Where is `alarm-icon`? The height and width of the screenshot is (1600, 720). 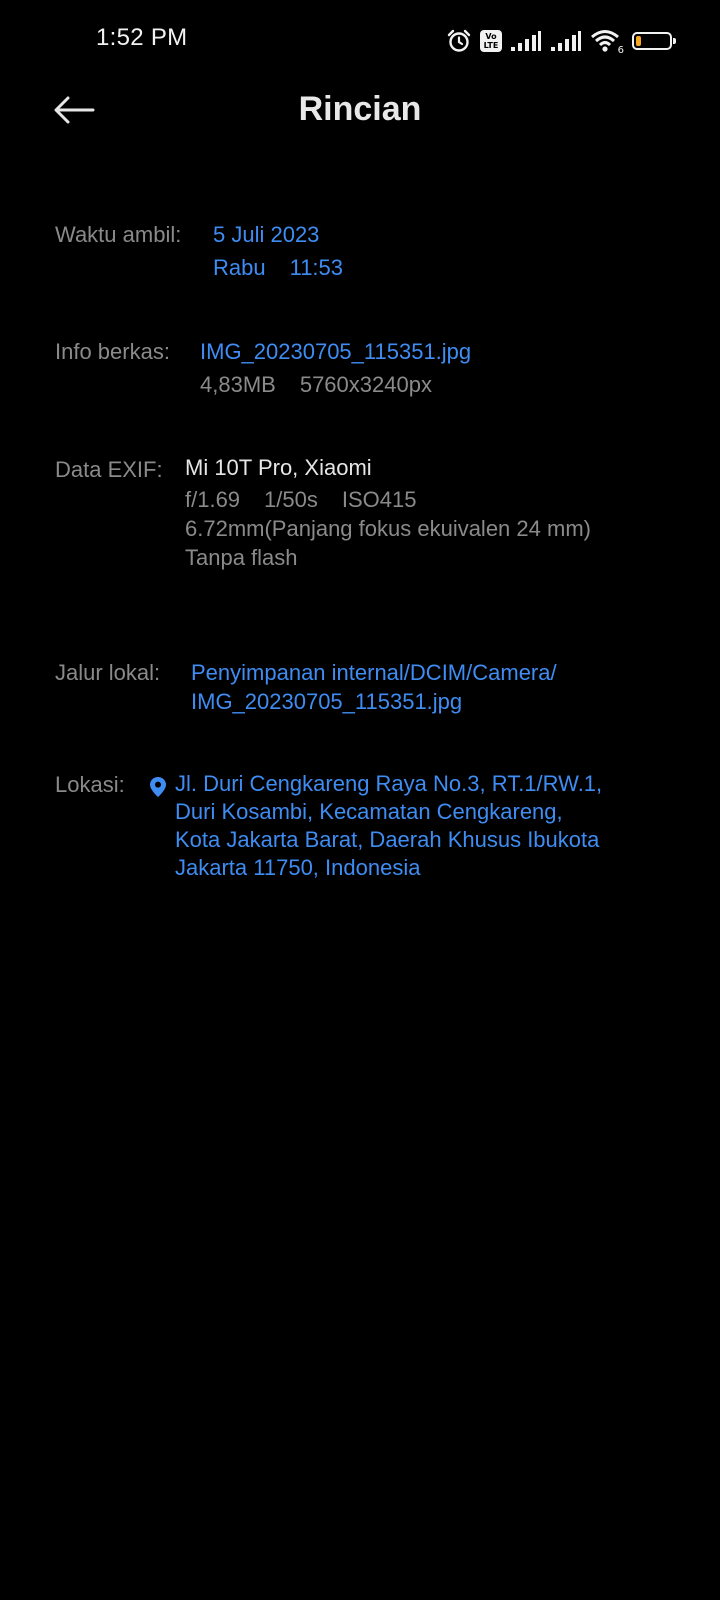 alarm-icon is located at coordinates (459, 41).